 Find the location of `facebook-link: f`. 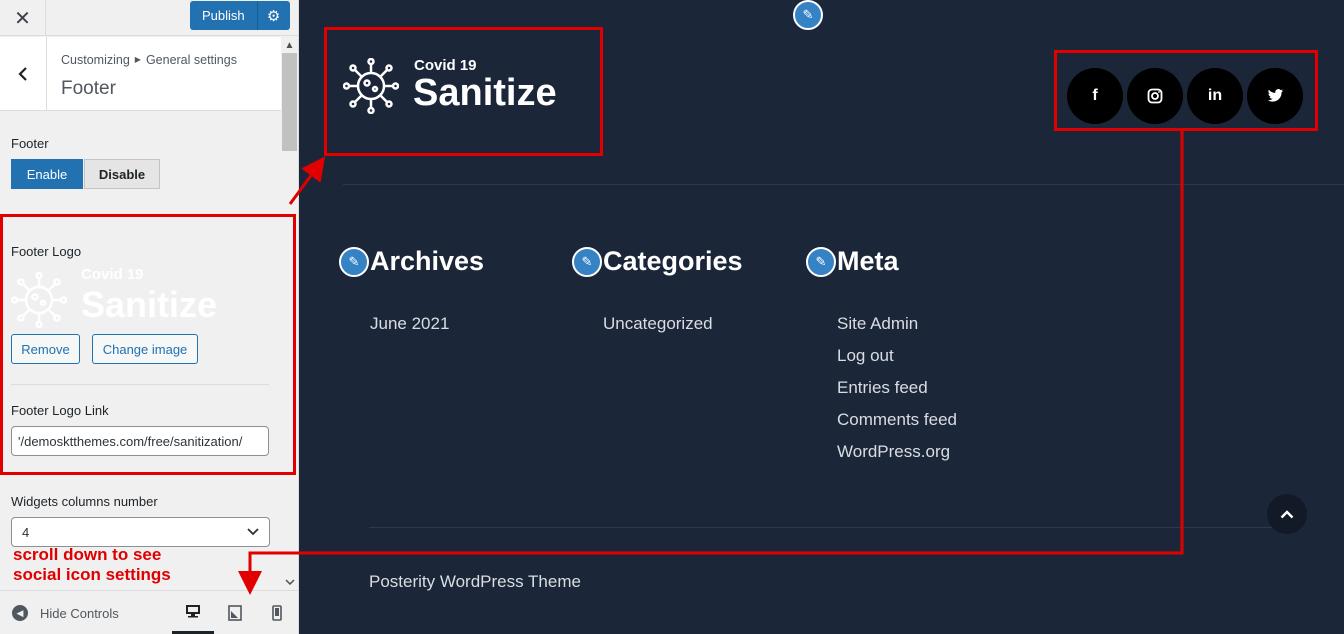

facebook-link: f is located at coordinates (1095, 96).